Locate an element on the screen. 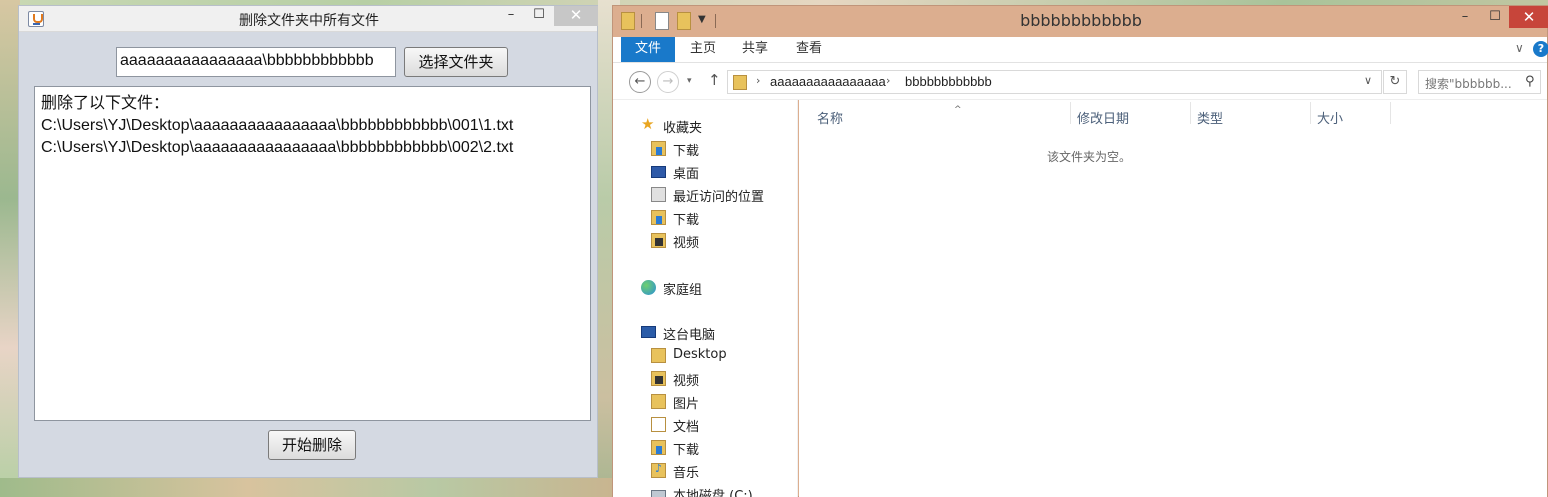 Image resolution: width=1548 pixels, height=497 pixels. nav-label: 桌面 is located at coordinates (686, 174).